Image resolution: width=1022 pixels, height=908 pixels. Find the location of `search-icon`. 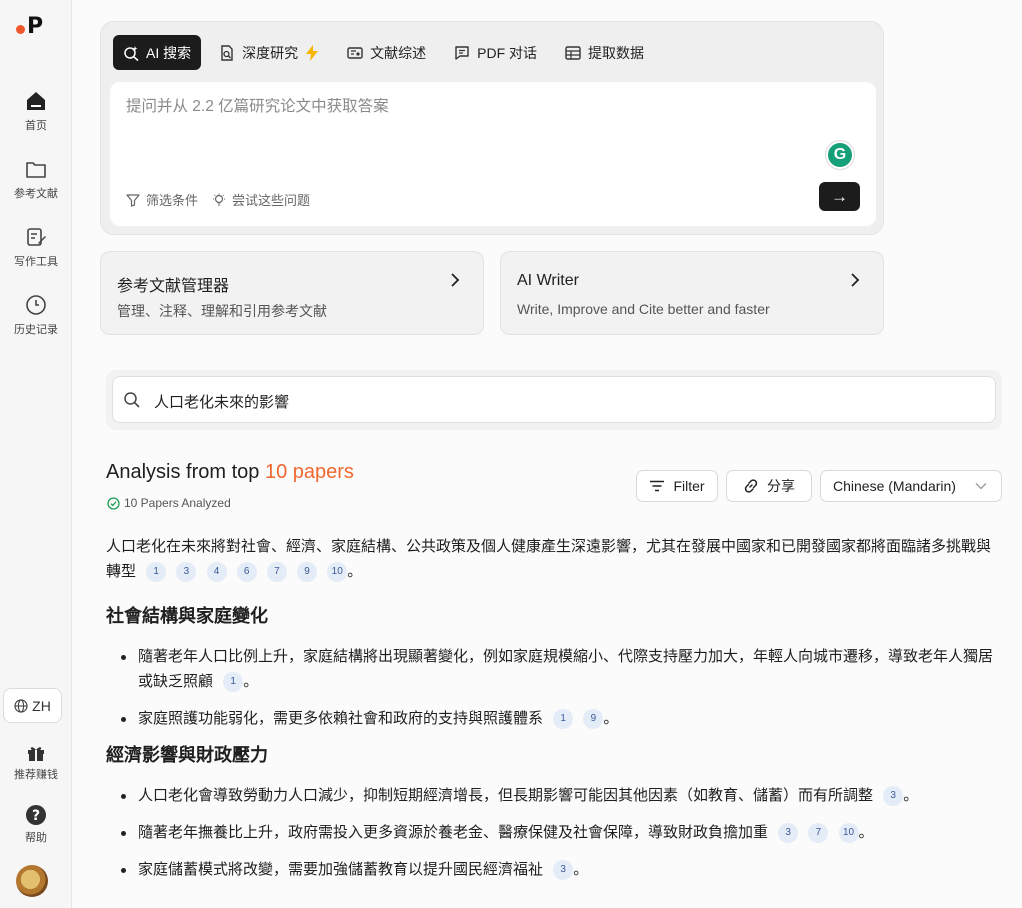

search-icon is located at coordinates (132, 400).